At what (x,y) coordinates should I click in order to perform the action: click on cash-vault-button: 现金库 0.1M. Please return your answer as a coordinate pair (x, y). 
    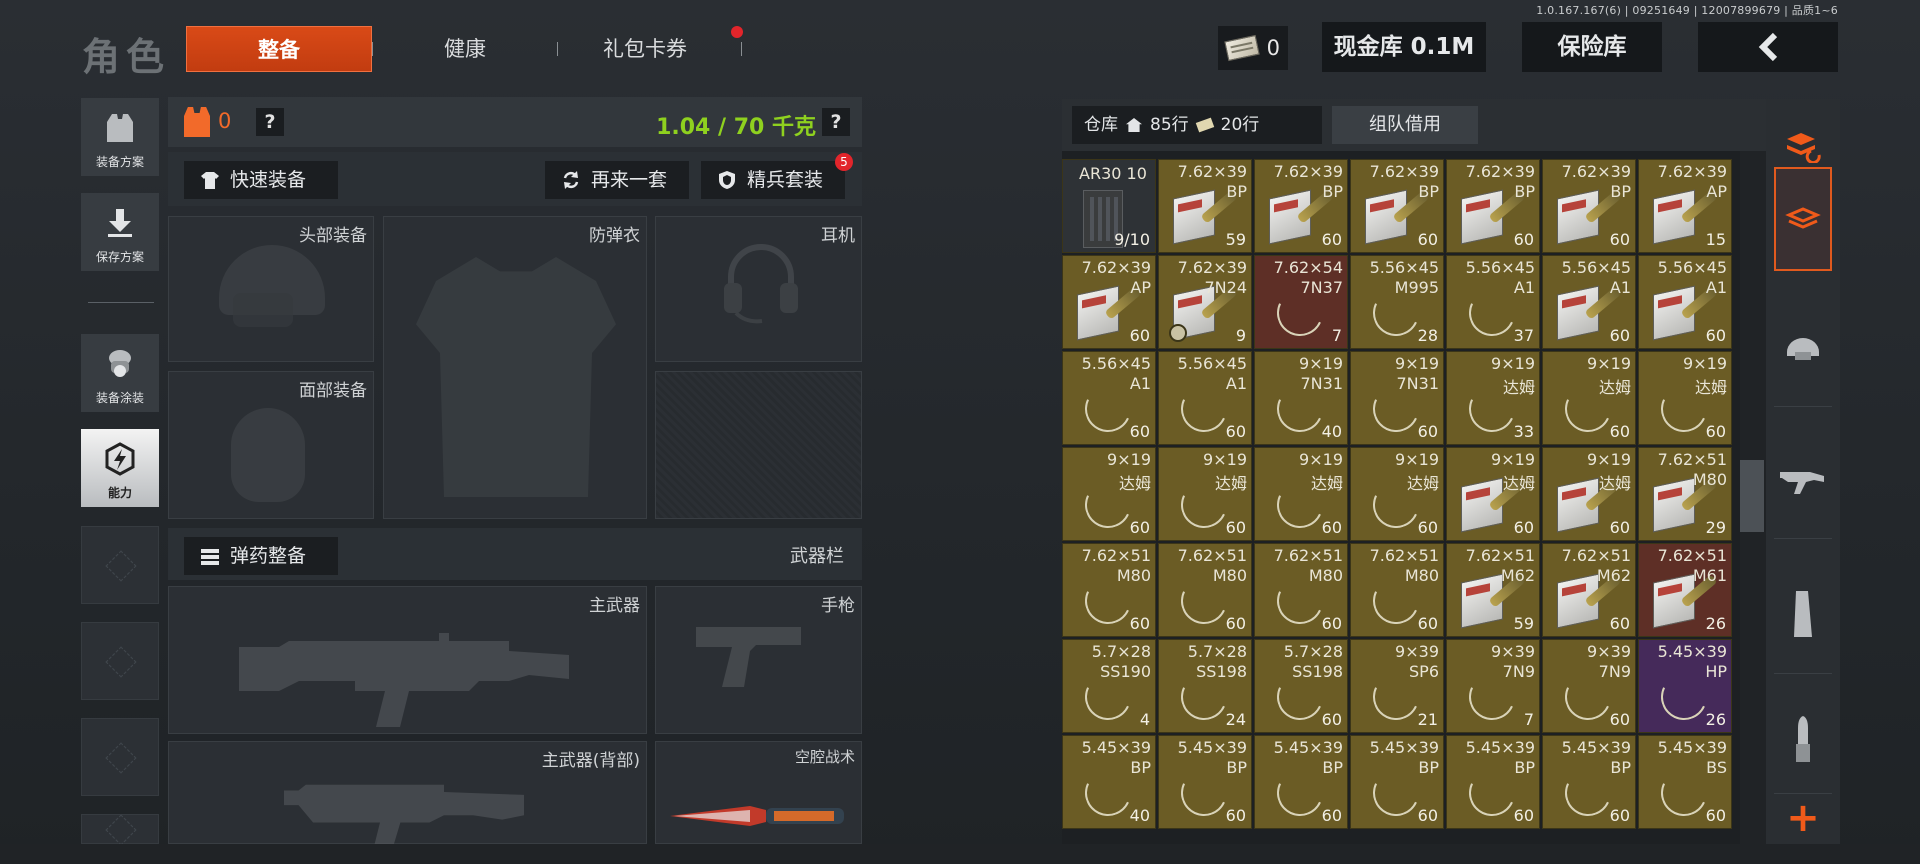
    Looking at the image, I should click on (1404, 47).